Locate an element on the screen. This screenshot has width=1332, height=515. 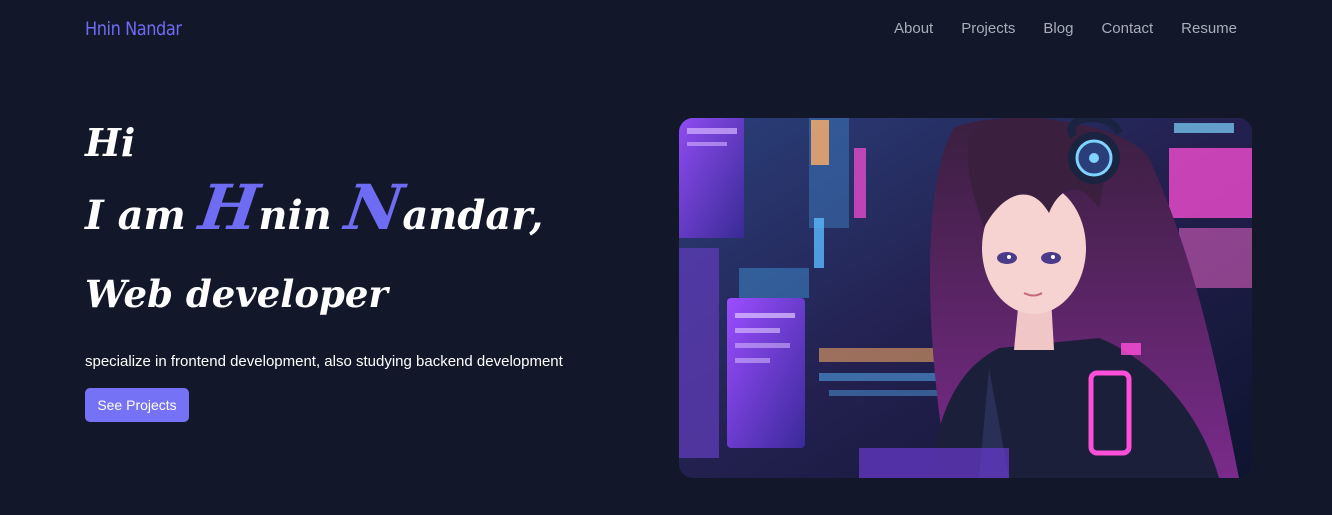
hero-greeting: Hi is located at coordinates (110, 142).